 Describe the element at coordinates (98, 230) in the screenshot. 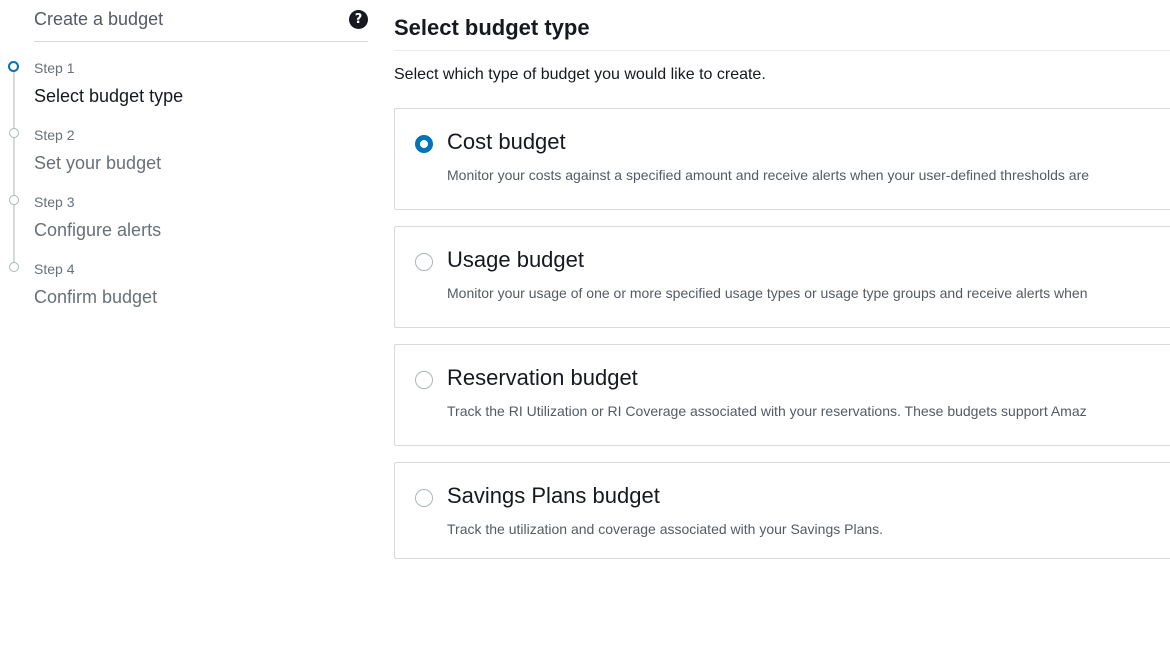

I see `step-label: Configure alerts` at that location.